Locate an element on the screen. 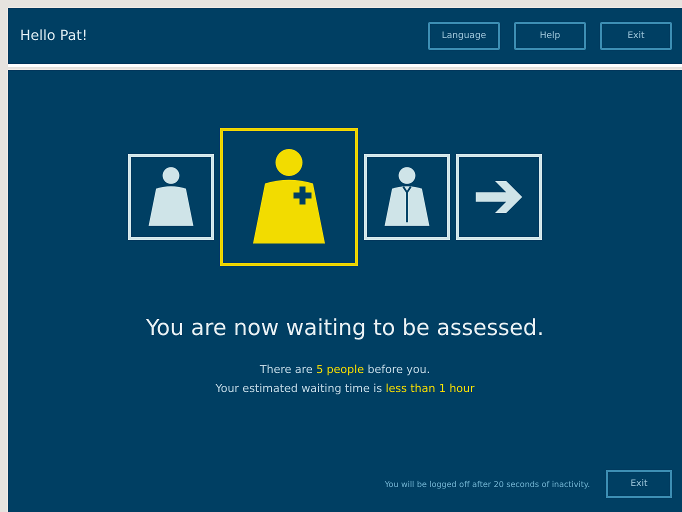 Image resolution: width=682 pixels, height=512 pixels. greeting: Hello Pat! is located at coordinates (54, 36).